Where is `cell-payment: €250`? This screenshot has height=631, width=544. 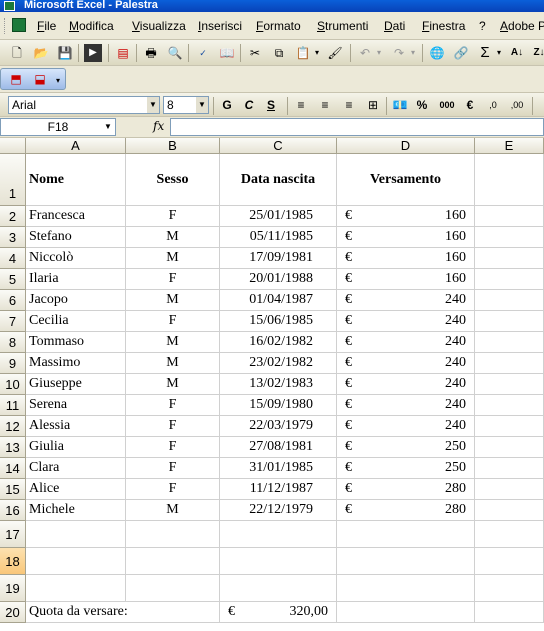 cell-payment: €250 is located at coordinates (406, 468).